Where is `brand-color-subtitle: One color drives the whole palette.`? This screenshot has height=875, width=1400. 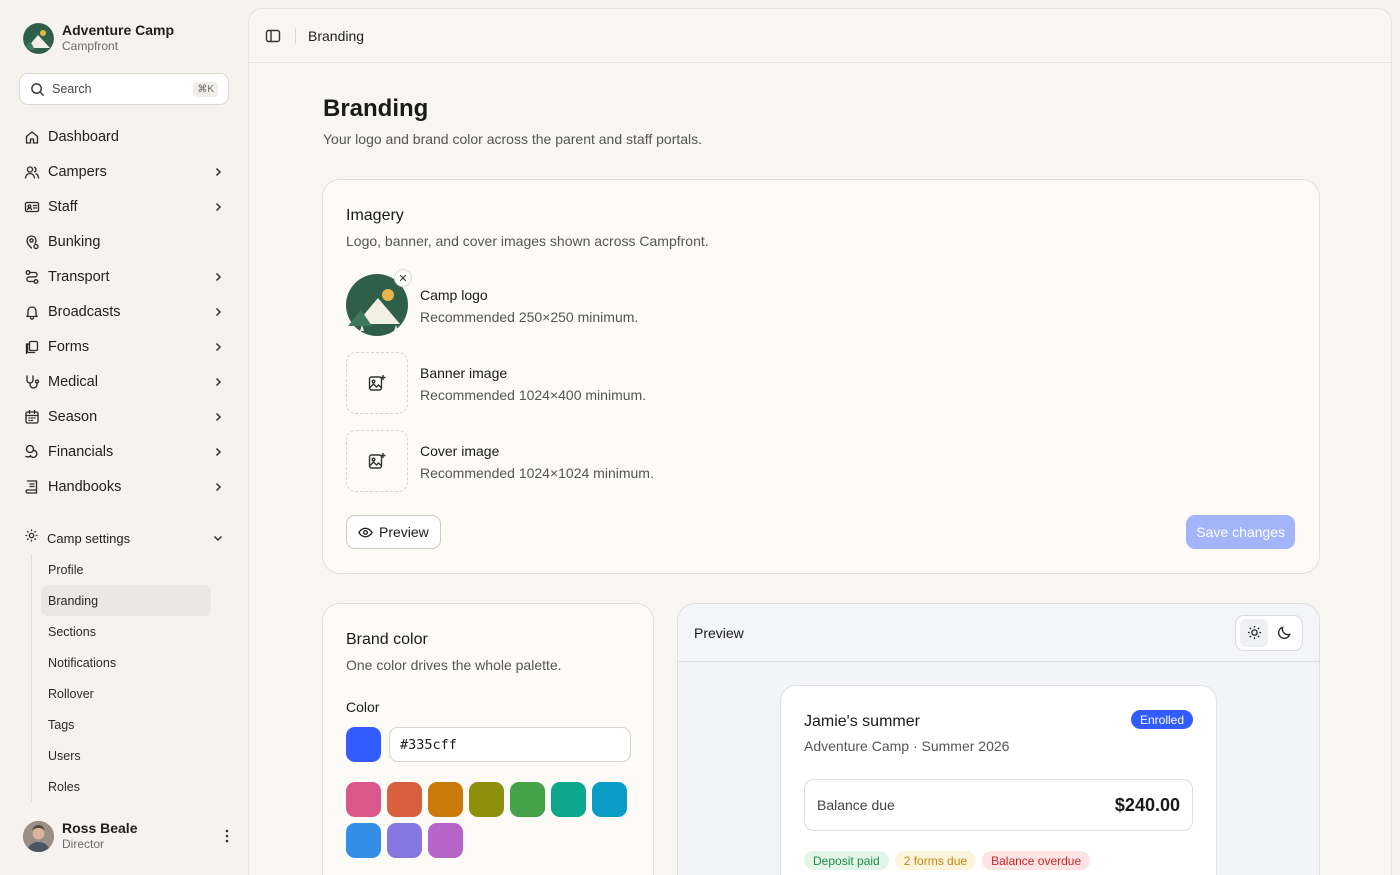
brand-color-subtitle: One color drives the whole palette. is located at coordinates (454, 665).